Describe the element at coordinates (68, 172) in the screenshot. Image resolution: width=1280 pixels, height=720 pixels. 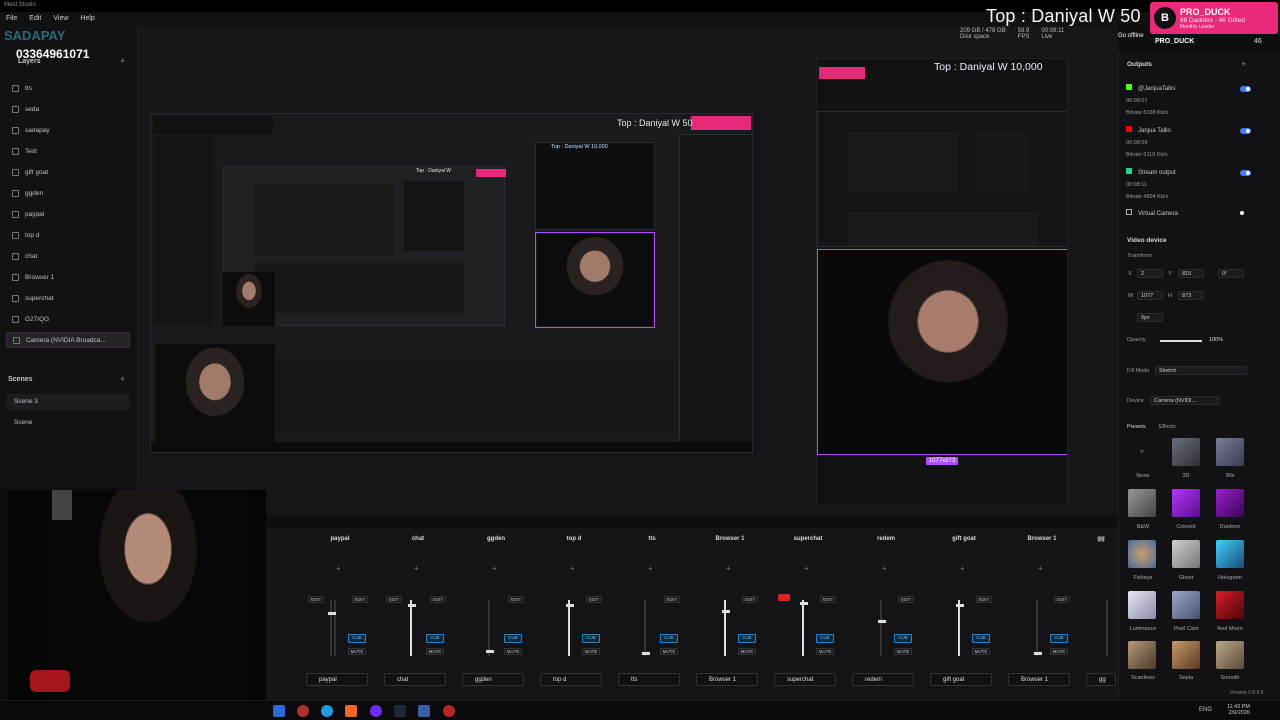
I see `layer-item: gift goat` at that location.